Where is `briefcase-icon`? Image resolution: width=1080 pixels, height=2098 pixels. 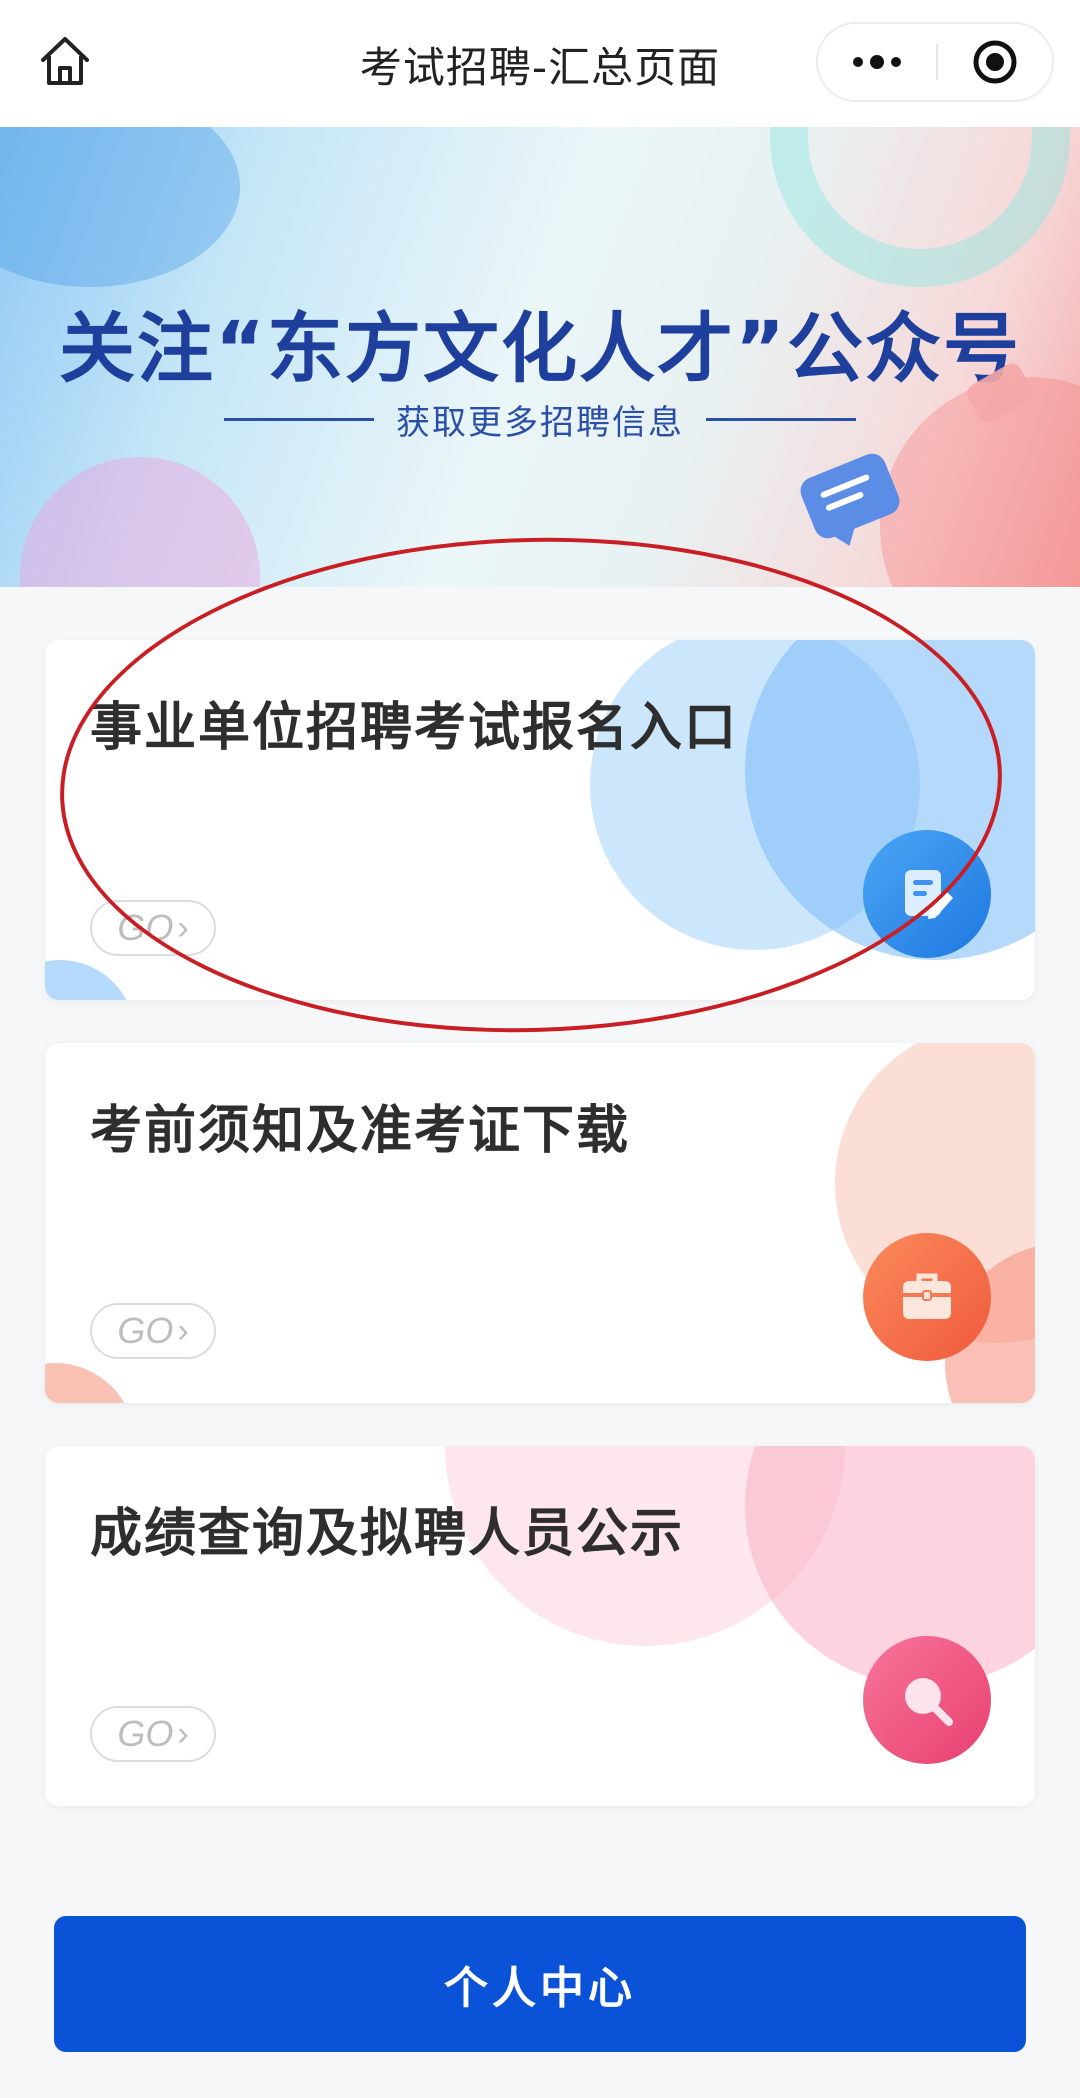
briefcase-icon is located at coordinates (927, 1297).